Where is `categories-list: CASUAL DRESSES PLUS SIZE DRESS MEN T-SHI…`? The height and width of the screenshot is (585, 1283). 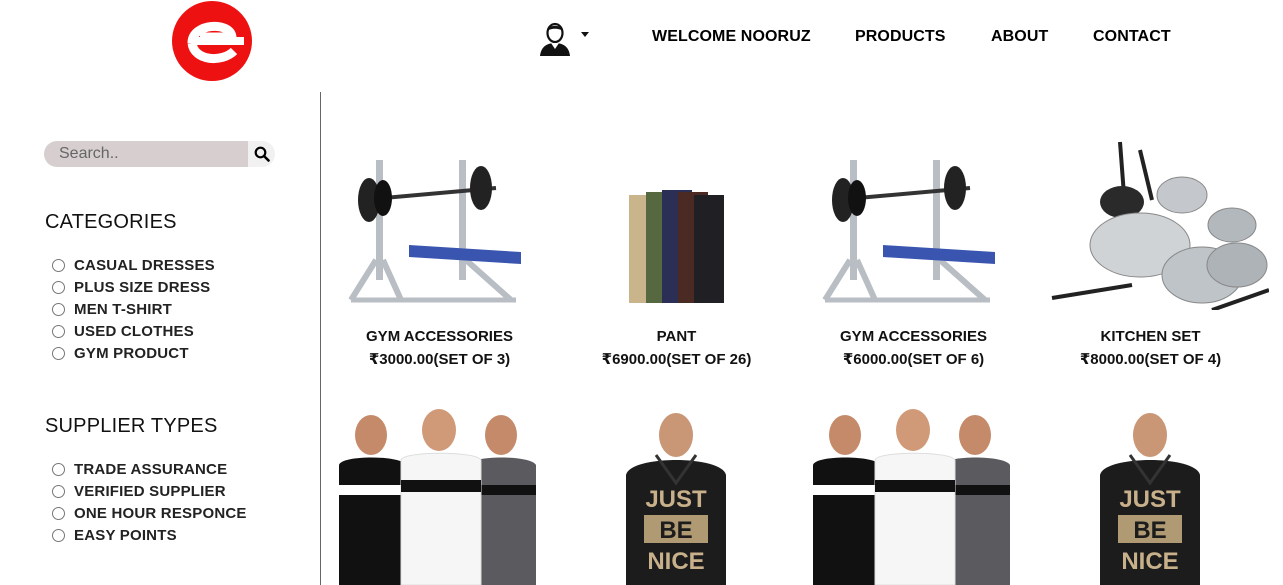
categories-list: CASUAL DRESSES PLUS SIZE DRESS MEN T-SHI… is located at coordinates (133, 309).